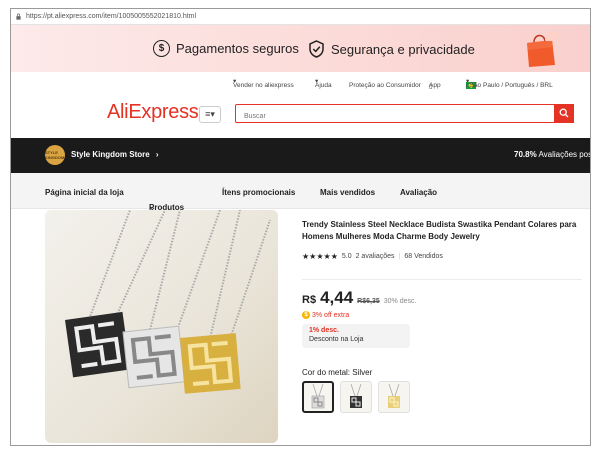 The image size is (600, 454). What do you see at coordinates (347, 192) in the screenshot?
I see `store-nav-bestsellers: Mais vendidos` at bounding box center [347, 192].